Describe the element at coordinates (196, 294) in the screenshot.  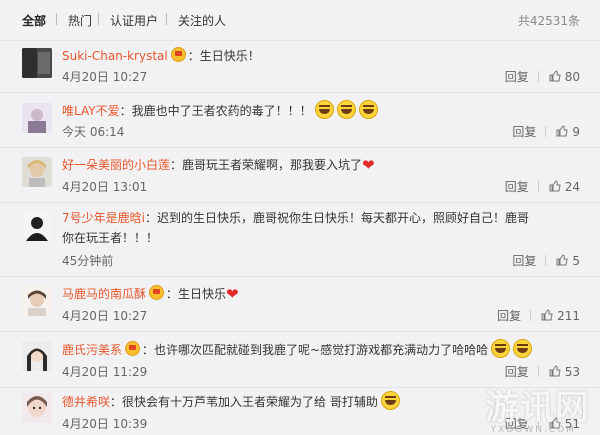
I see `comment-text: ：生日快乐` at that location.